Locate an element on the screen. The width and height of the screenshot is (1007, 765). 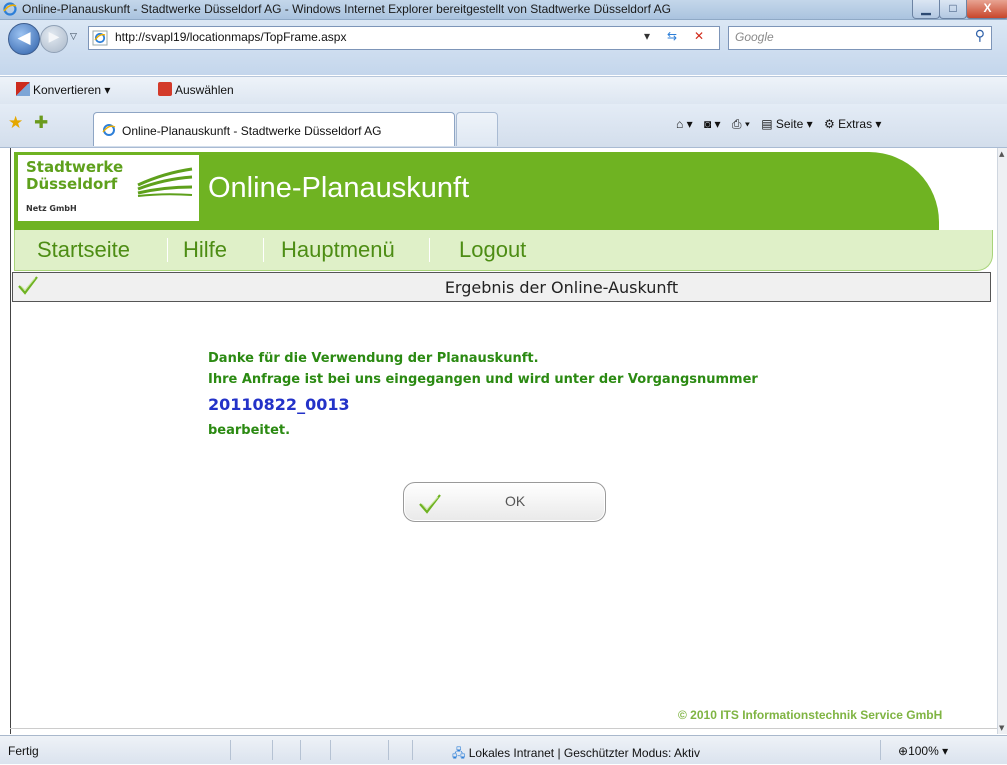
case-number: 20110822_0013 is located at coordinates (279, 404).